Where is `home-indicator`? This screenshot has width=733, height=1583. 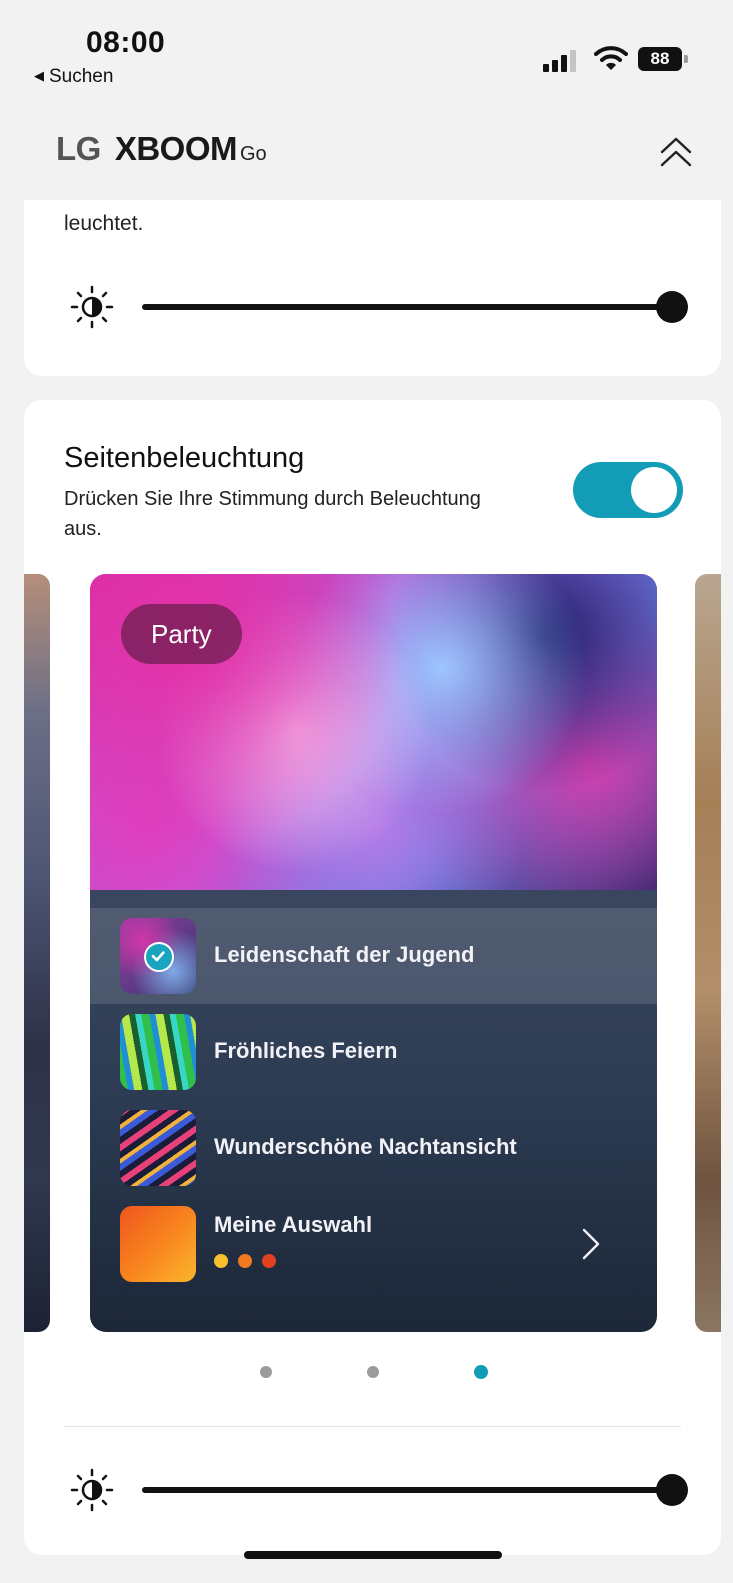
home-indicator is located at coordinates (373, 1555).